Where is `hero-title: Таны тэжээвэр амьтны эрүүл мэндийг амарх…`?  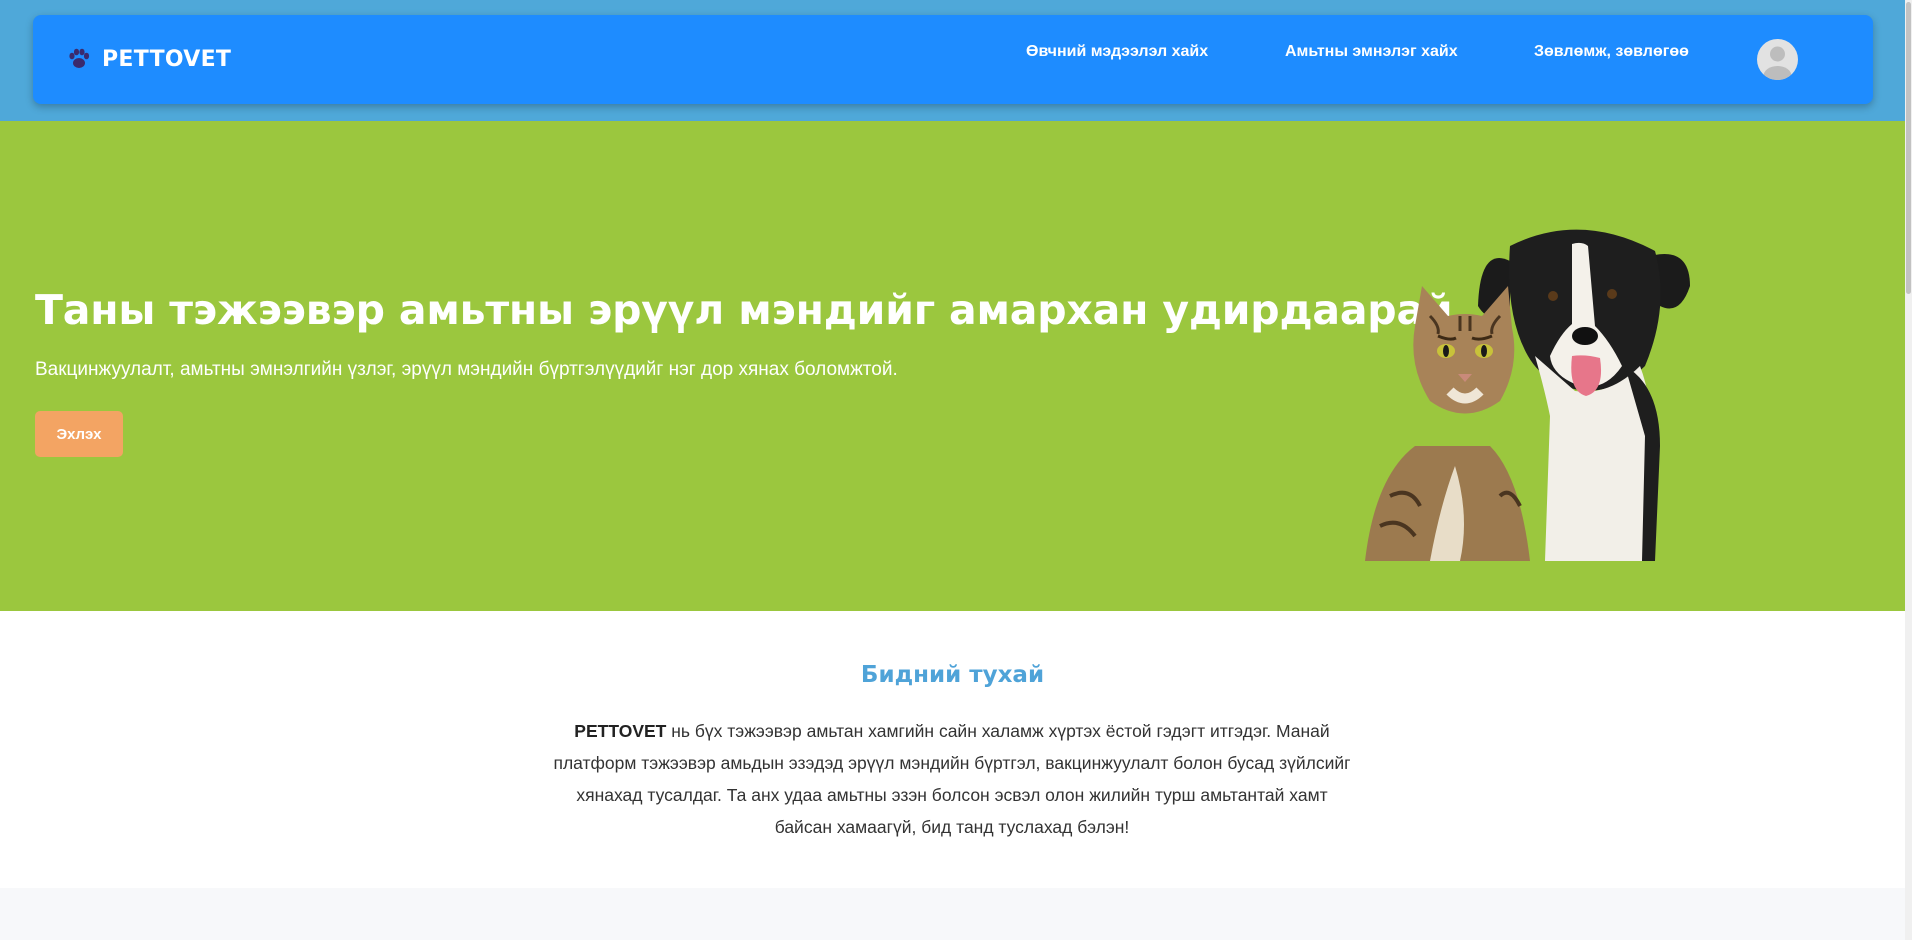
hero-title: Таны тэжээвэр амьтны эрүүл мэндийг амарх… is located at coordinates (744, 310).